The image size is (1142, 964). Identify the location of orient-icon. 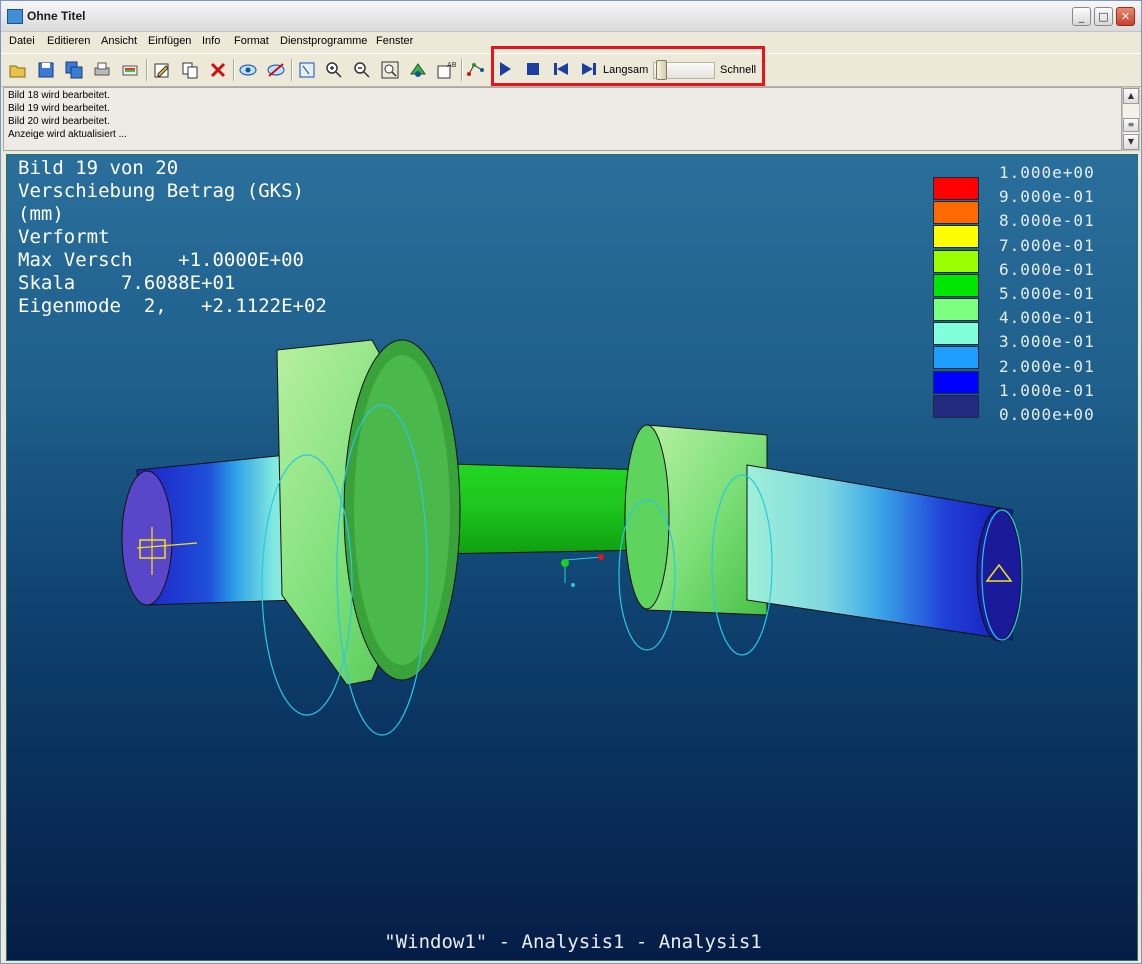
(418, 70).